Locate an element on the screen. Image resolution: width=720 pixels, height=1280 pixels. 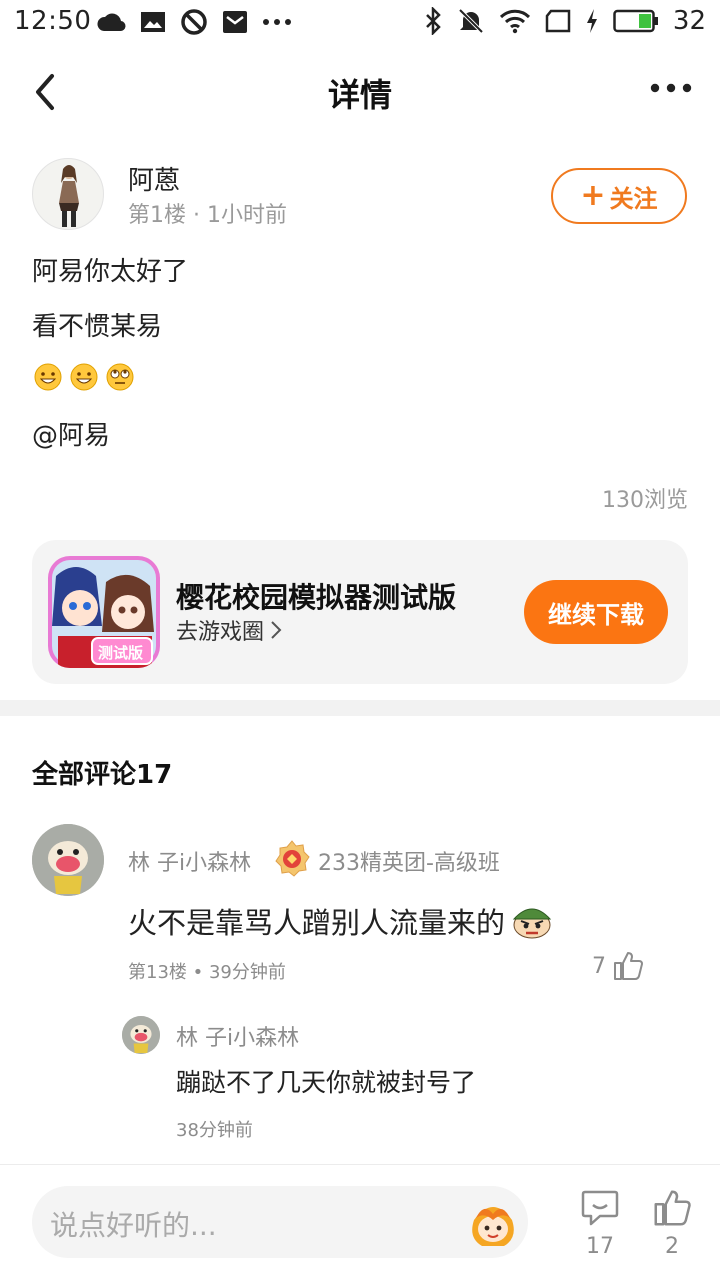
post-like-button: 2 is located at coordinates (672, 1223).